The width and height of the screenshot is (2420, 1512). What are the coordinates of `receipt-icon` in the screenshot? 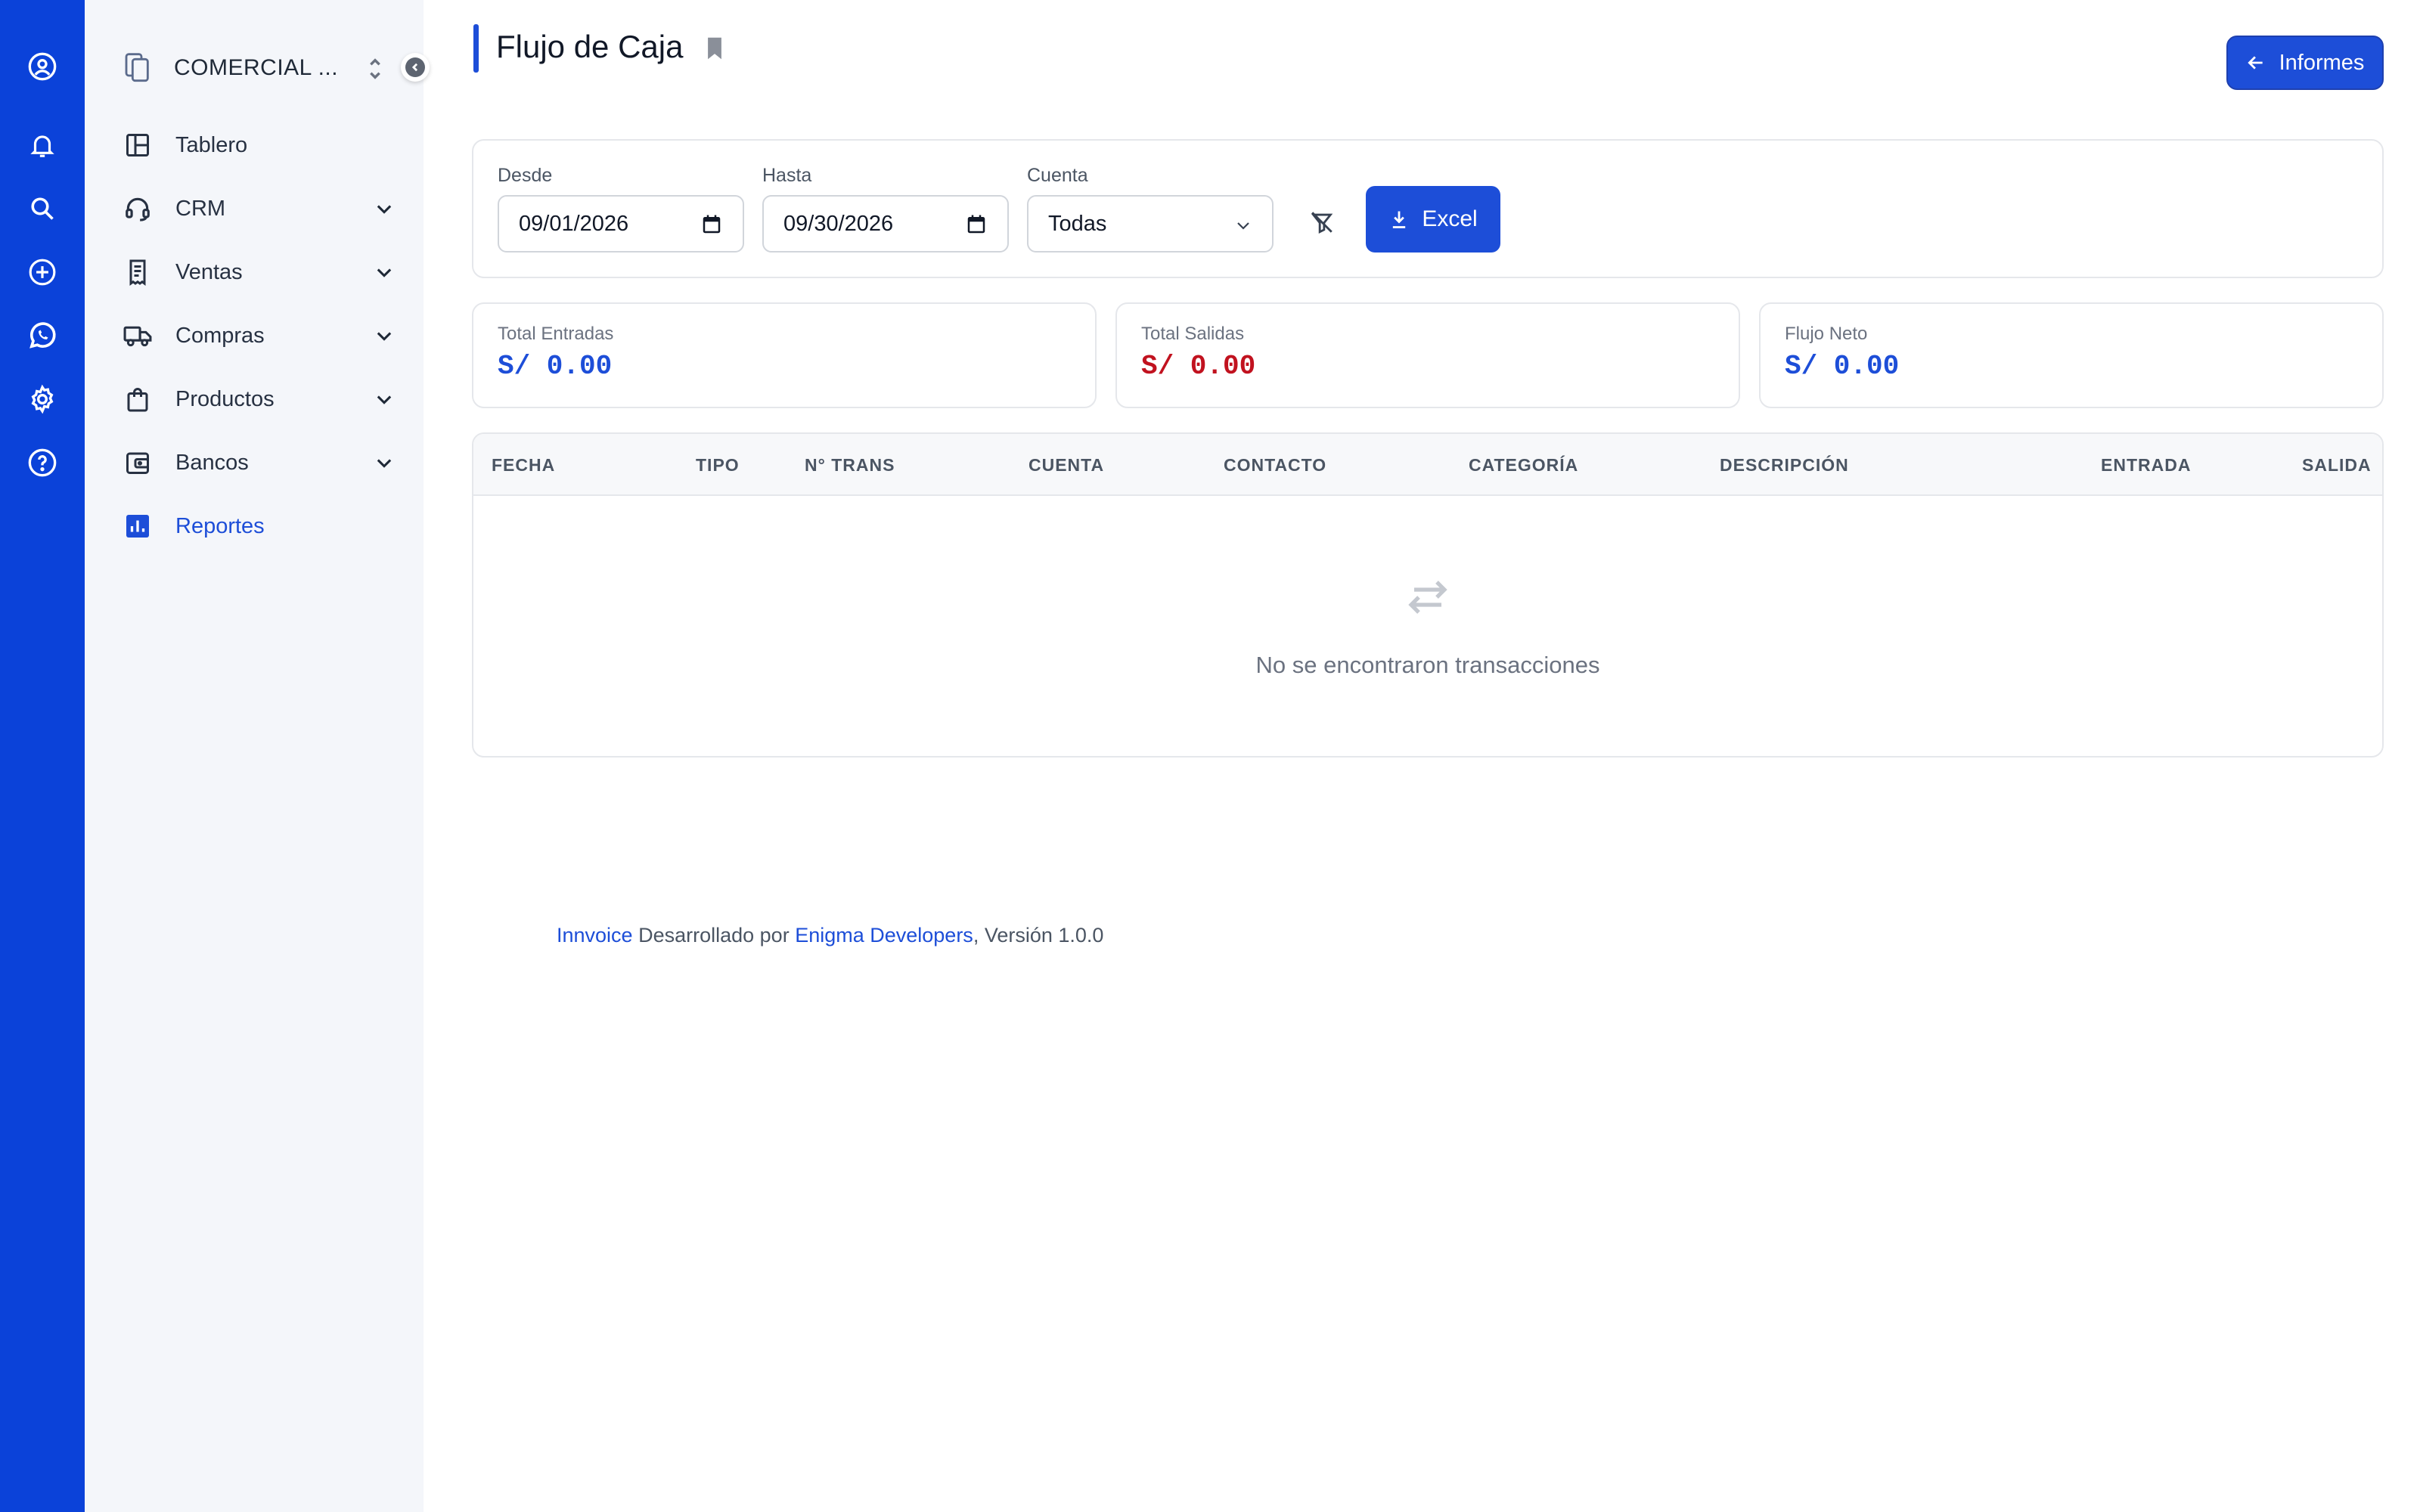 It's located at (138, 272).